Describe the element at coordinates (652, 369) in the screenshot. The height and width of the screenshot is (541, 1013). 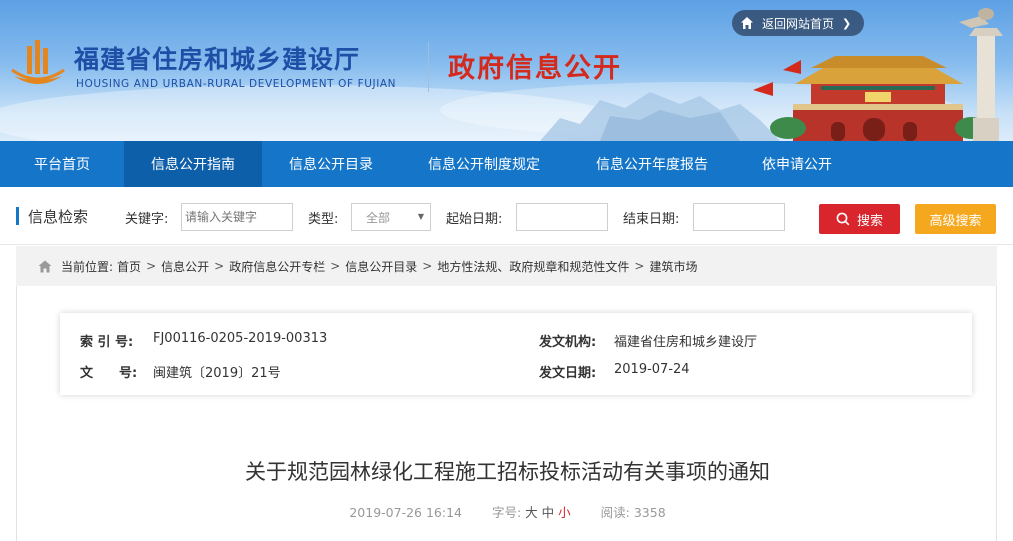
I see `issue-date-value: 2019-07-24` at that location.